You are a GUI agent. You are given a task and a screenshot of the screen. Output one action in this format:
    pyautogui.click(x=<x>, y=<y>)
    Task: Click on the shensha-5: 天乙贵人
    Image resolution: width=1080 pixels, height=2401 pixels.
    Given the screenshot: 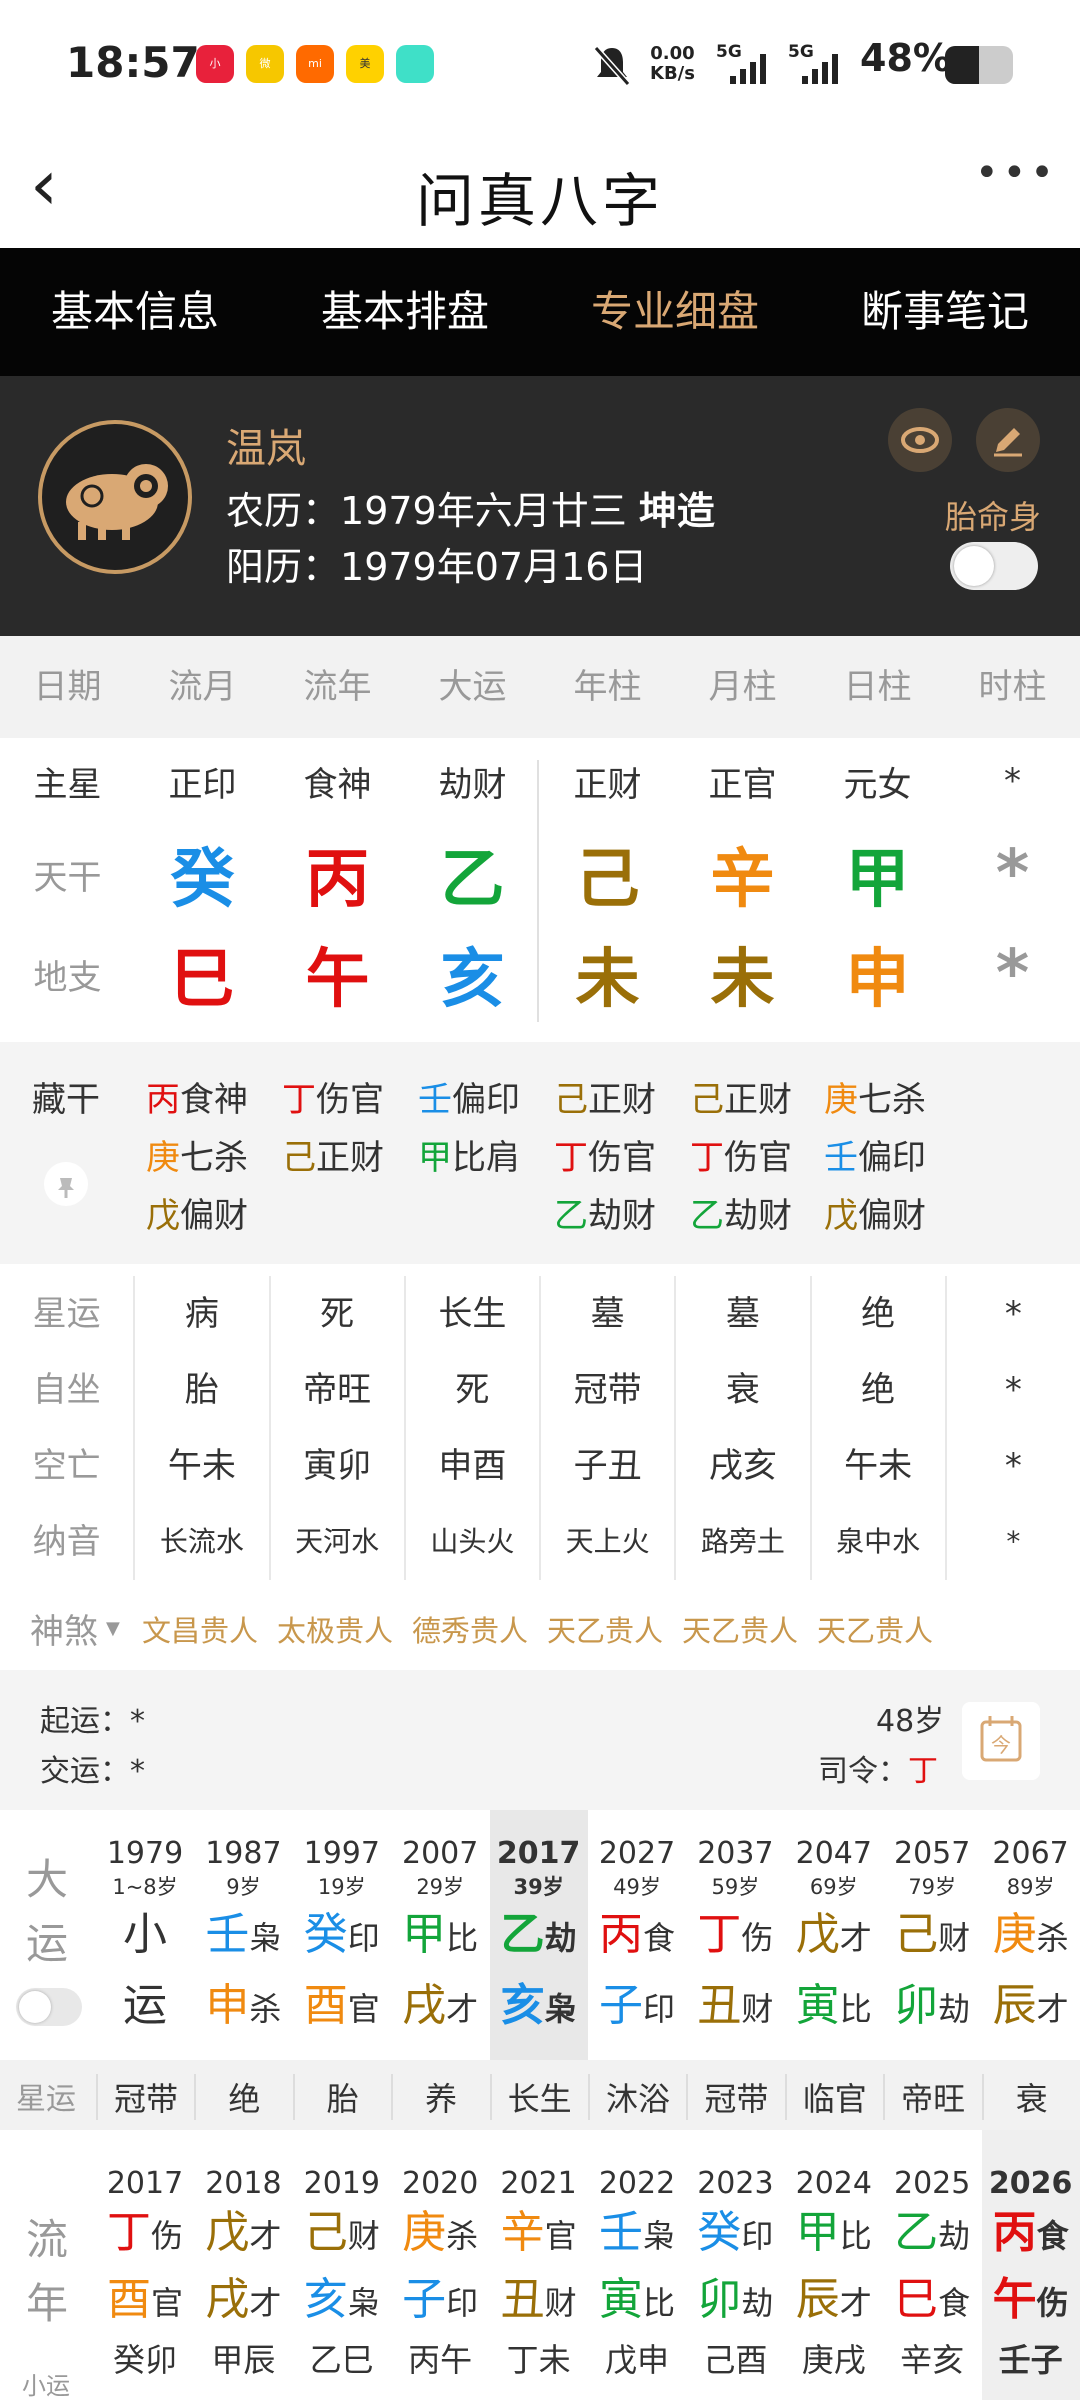 What is the action you would take?
    pyautogui.click(x=740, y=1629)
    